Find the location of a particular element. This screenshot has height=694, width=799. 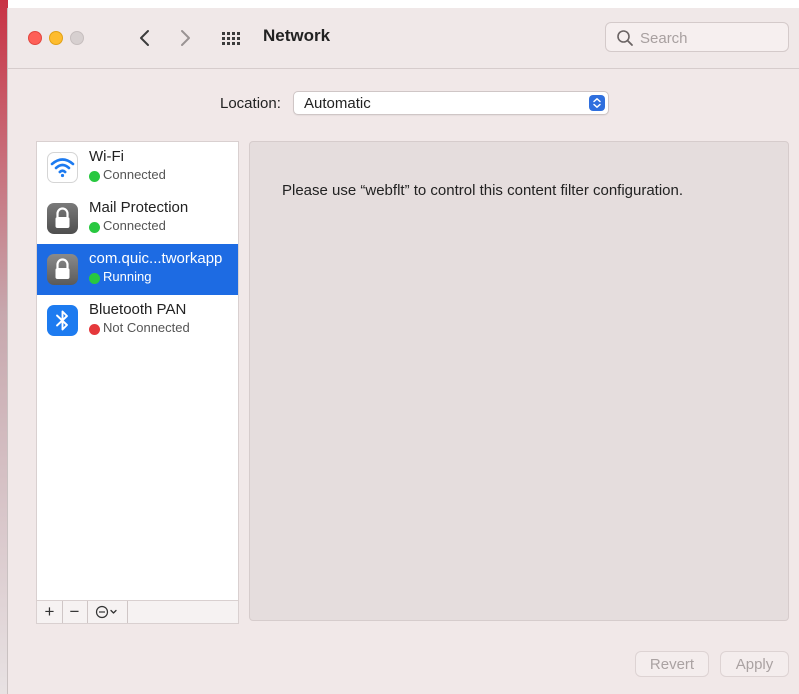

service-list-toolbar: + − is located at coordinates (137, 611).